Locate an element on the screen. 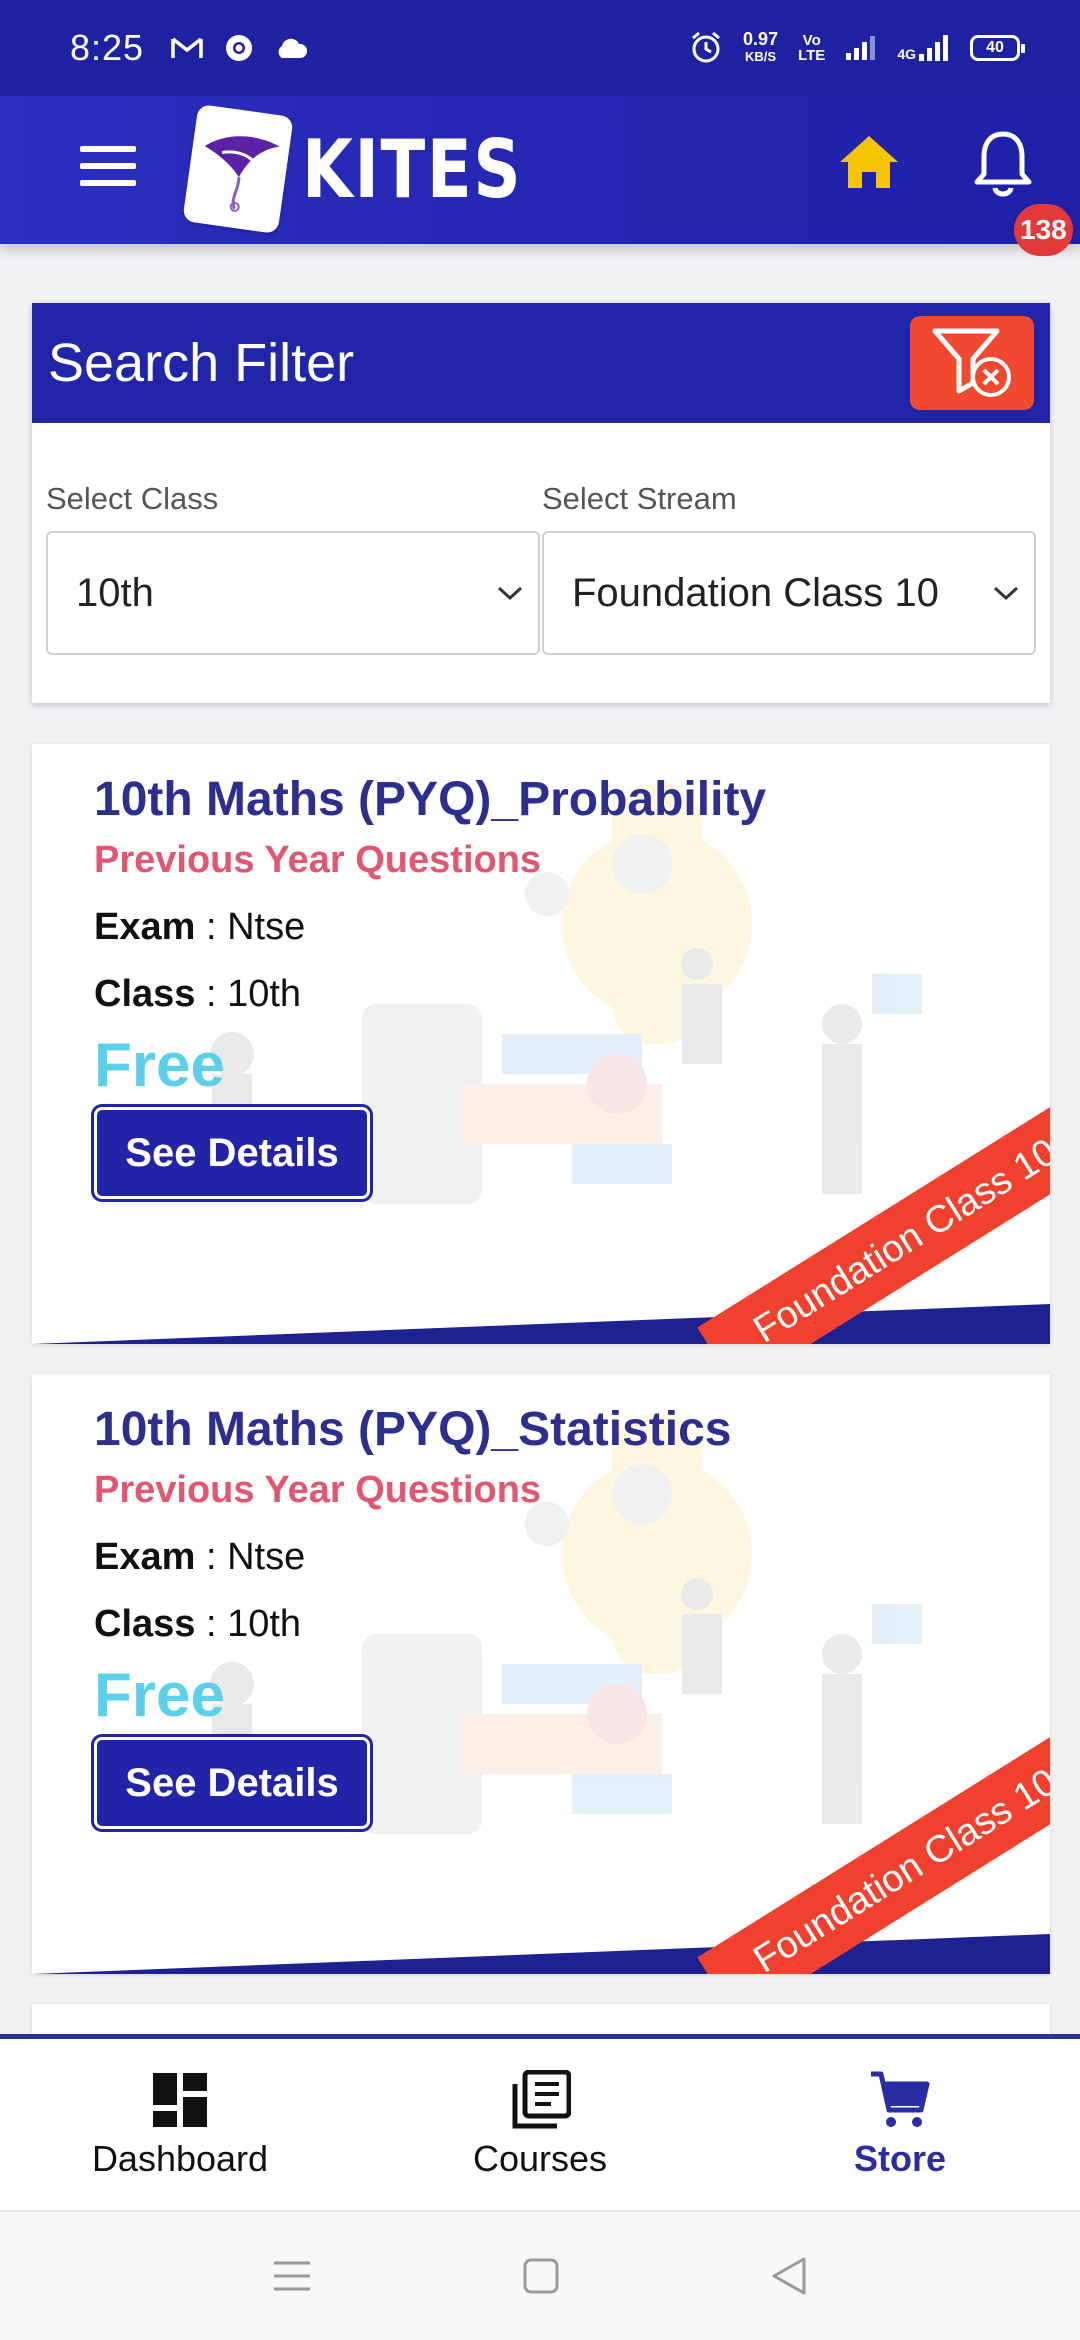 The image size is (1080, 2340). class-select: 10th is located at coordinates (293, 593).